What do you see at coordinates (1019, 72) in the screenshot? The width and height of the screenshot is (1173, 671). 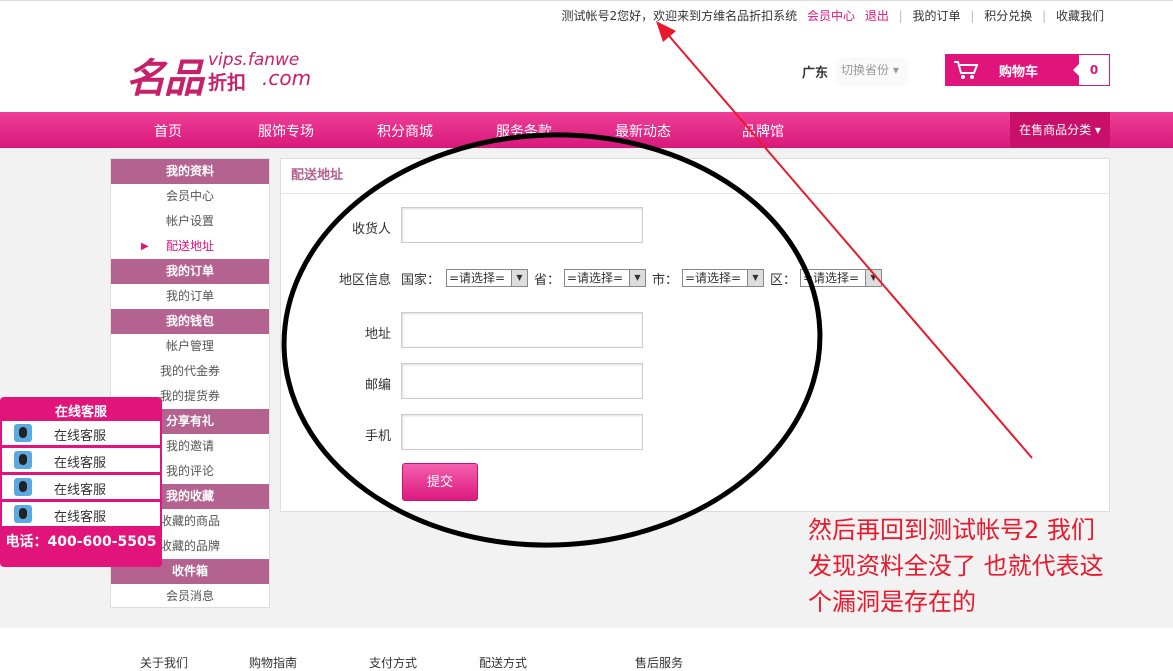 I see `cart-label: 购物车` at bounding box center [1019, 72].